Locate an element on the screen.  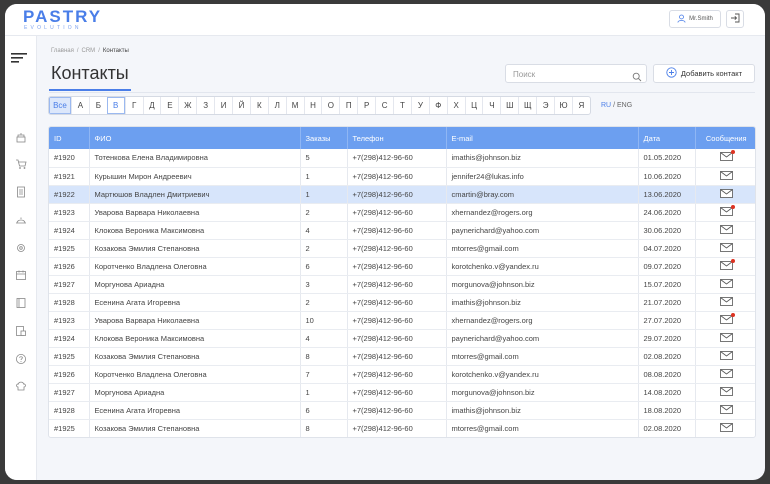
search-icon is located at coordinates (637, 78).